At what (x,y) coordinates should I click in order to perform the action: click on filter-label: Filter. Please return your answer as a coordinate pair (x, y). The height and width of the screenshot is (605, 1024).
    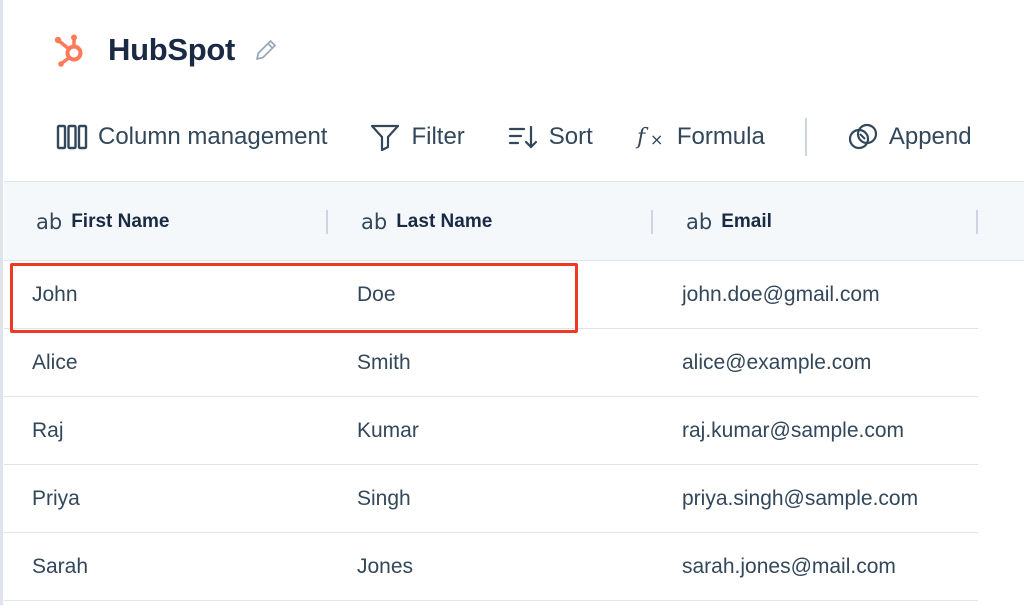
    Looking at the image, I should click on (438, 136).